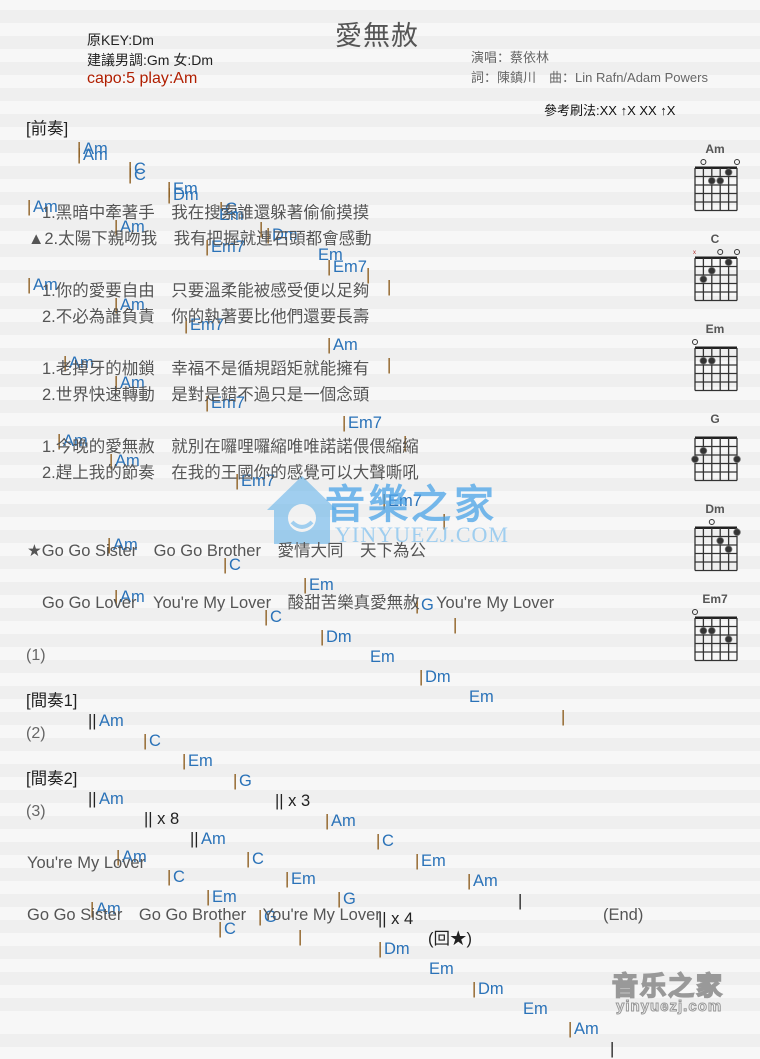 Image resolution: width=760 pixels, height=1059 pixels. I want to click on verse-chords-2: | Am | Am | Em7 | Am |, so click(210, 314).